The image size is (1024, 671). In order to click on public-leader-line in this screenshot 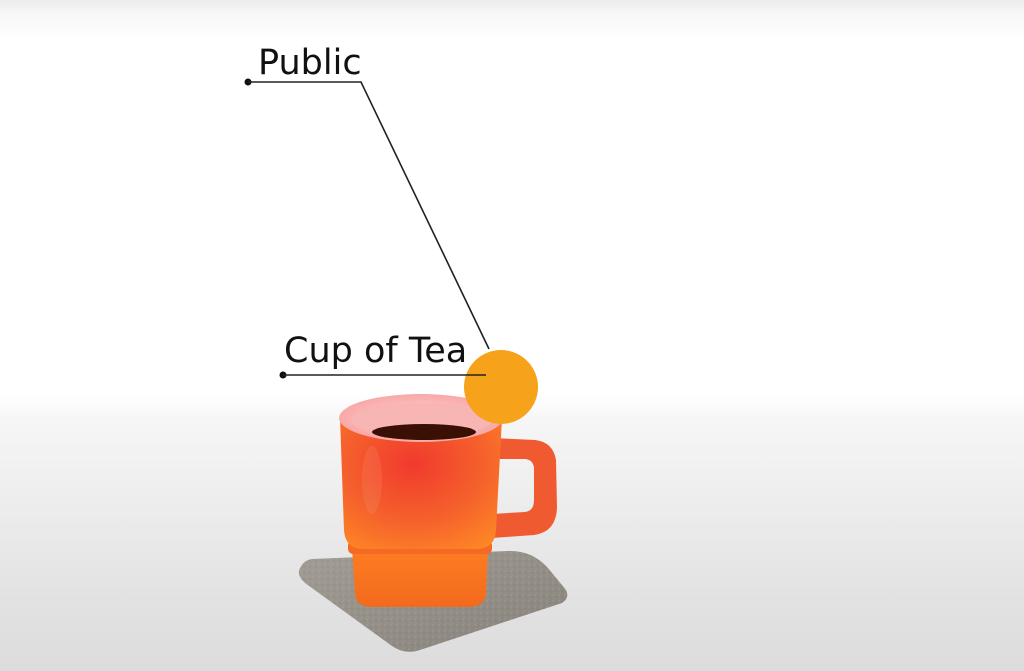, I will do `click(367, 214)`.